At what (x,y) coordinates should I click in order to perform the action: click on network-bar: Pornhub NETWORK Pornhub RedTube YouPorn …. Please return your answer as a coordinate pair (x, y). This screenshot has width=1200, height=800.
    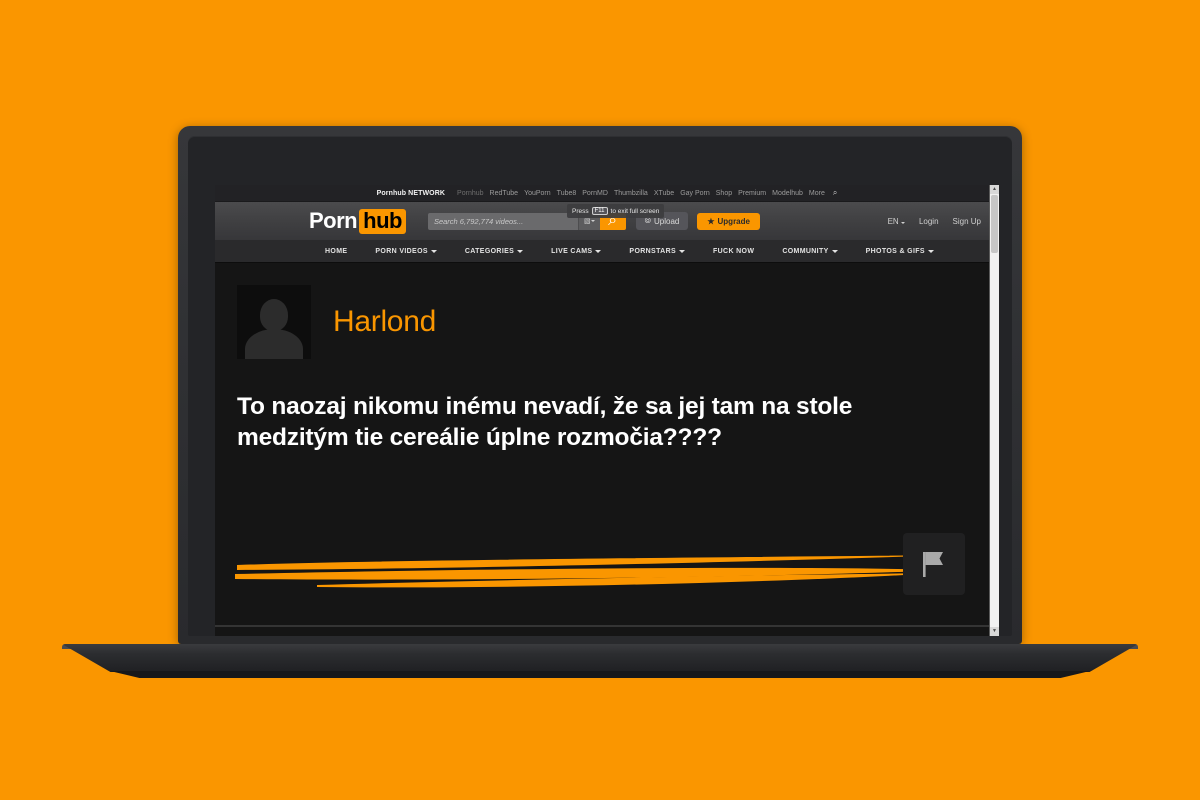
    Looking at the image, I should click on (607, 193).